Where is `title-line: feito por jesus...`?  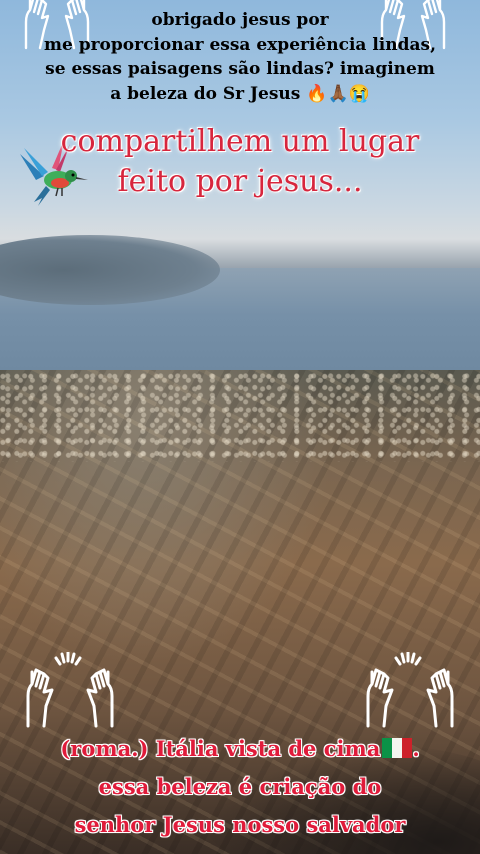 title-line: feito por jesus... is located at coordinates (240, 181).